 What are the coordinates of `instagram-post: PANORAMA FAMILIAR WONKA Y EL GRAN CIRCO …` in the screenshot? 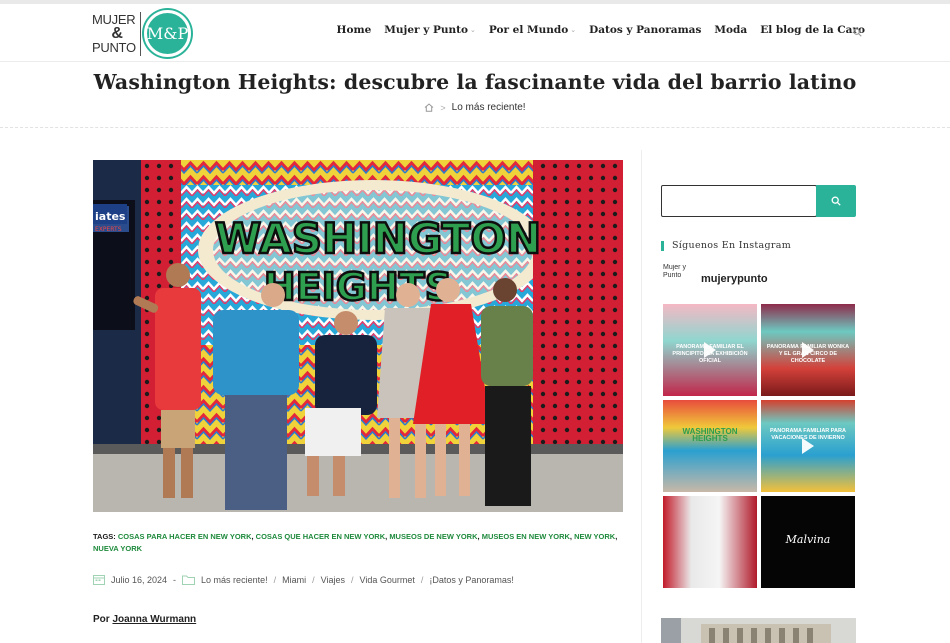 It's located at (808, 350).